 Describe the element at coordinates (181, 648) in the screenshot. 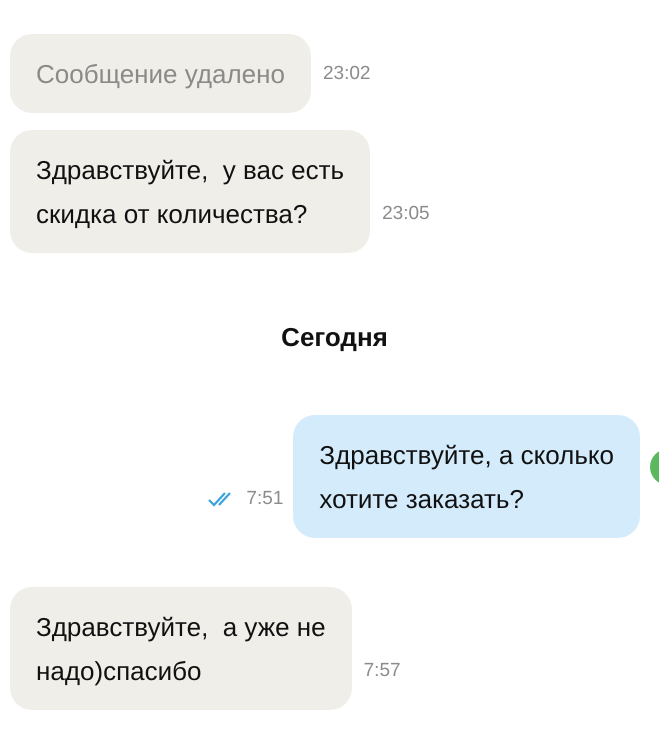

I see `message-bubble: Здравствуйте, а уже не надо)спасибо` at that location.